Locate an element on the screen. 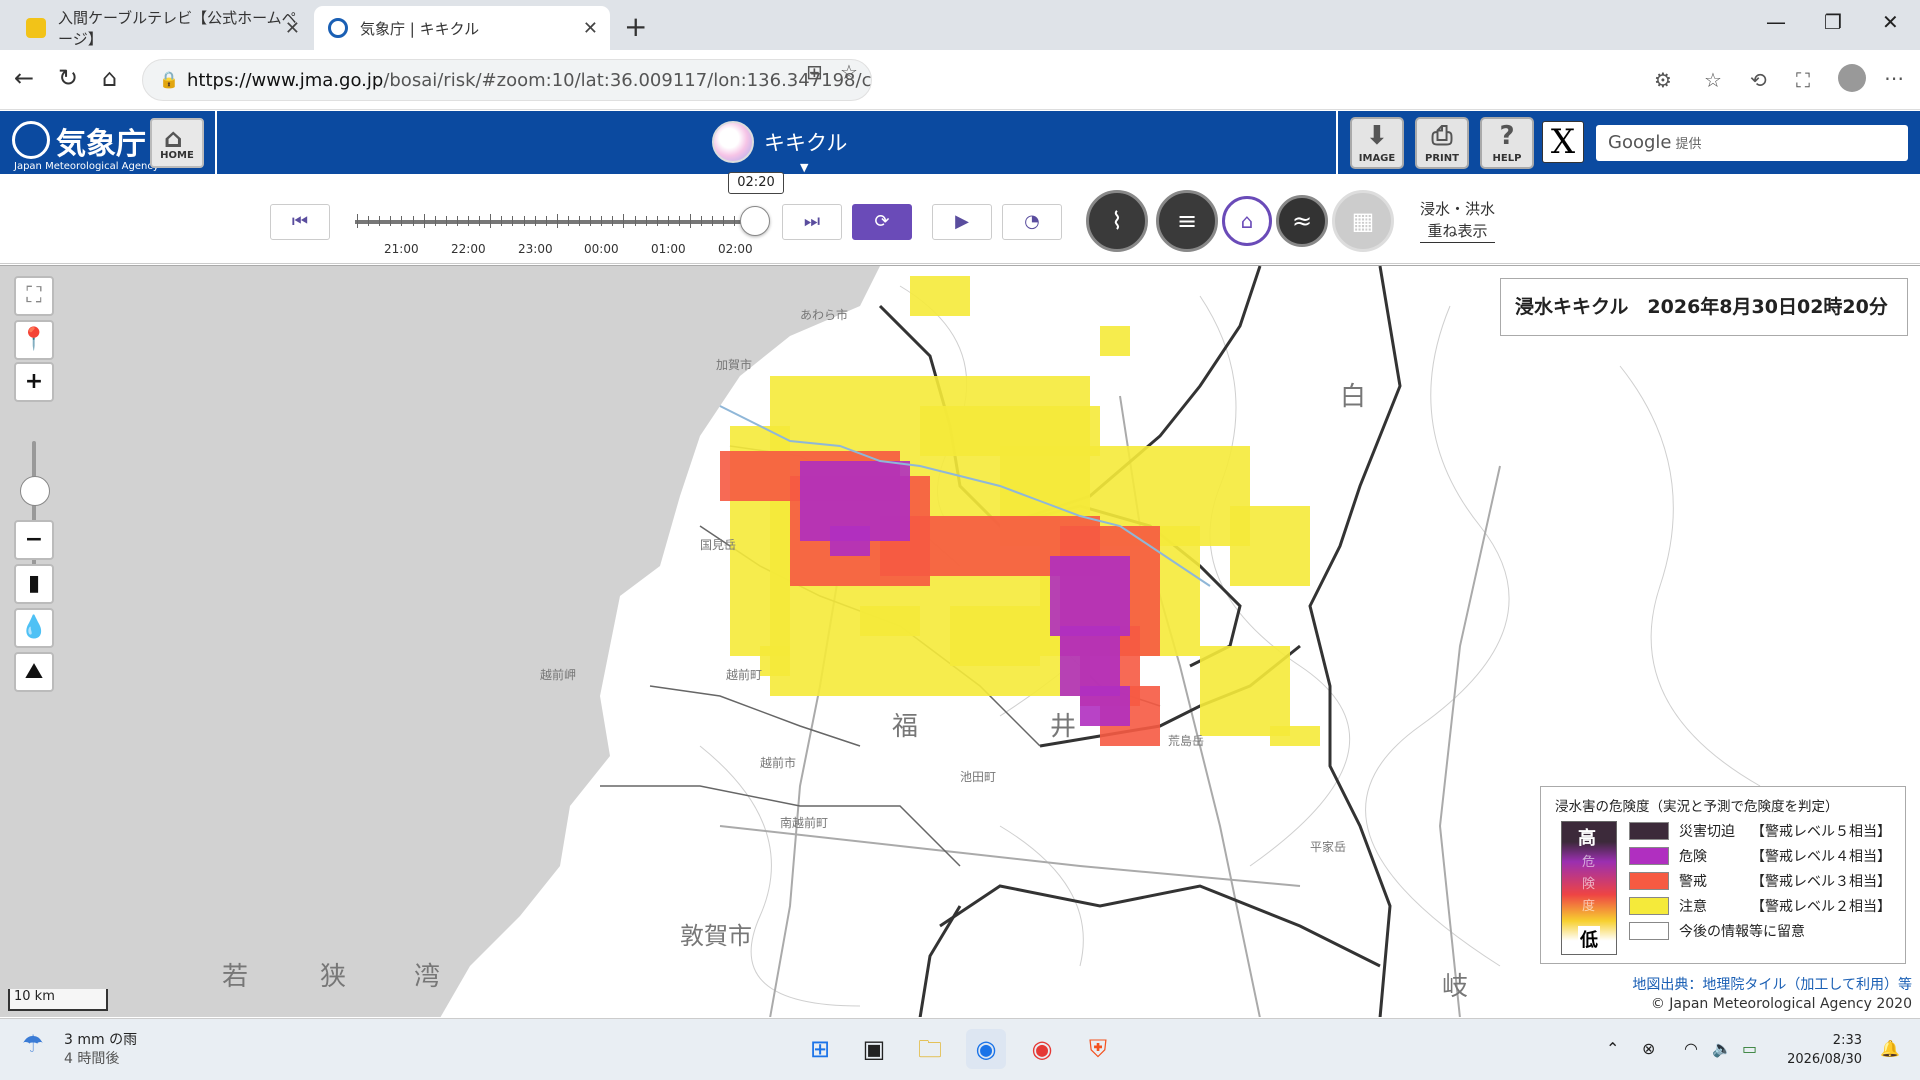  weather-line1: 3 mm の雨 is located at coordinates (101, 1040).